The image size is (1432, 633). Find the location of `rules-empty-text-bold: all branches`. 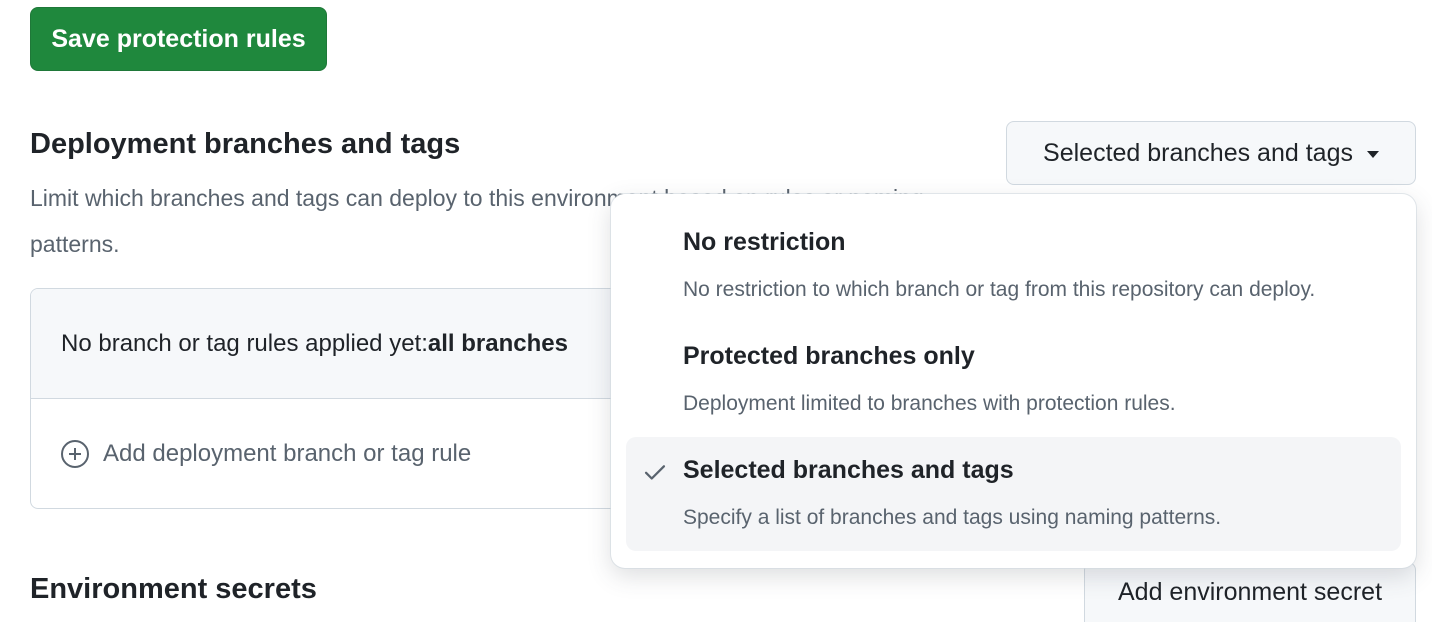

rules-empty-text-bold: all branches is located at coordinates (497, 343).